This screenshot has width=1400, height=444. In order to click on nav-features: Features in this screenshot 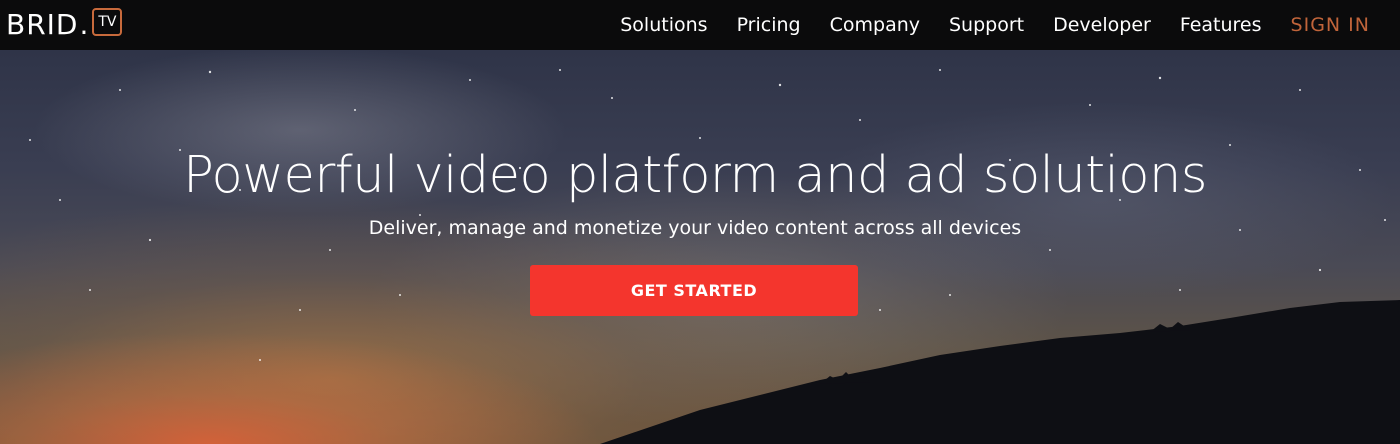, I will do `click(1221, 25)`.